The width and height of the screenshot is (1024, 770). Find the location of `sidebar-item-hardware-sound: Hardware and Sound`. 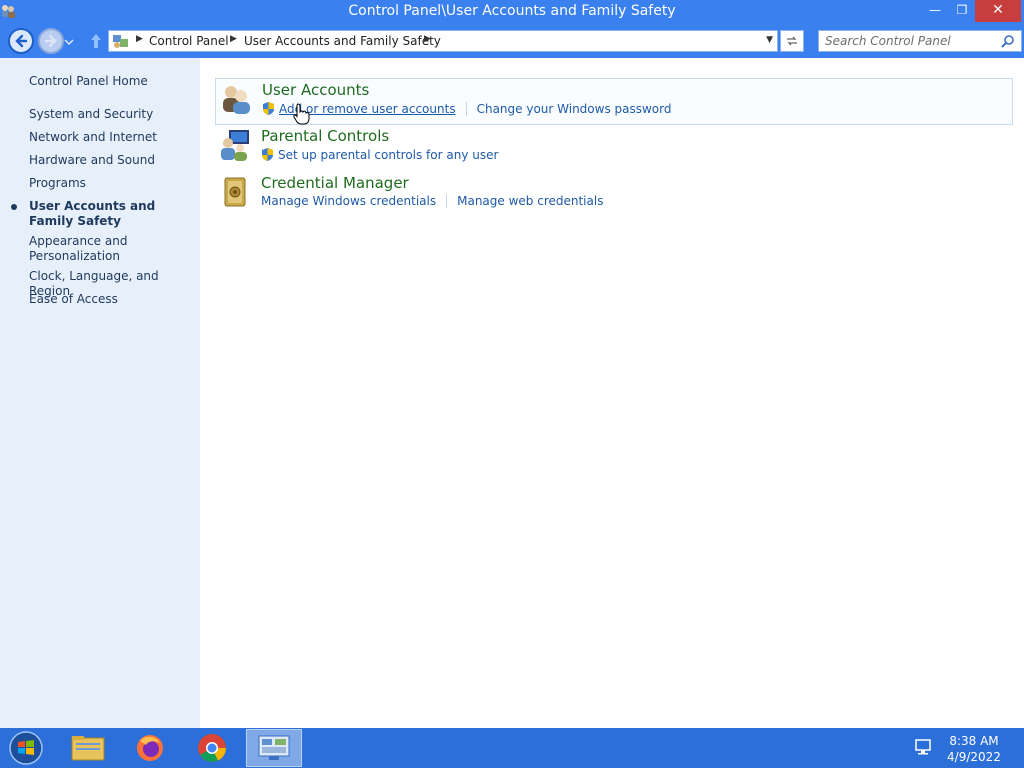

sidebar-item-hardware-sound: Hardware and Sound is located at coordinates (111, 160).